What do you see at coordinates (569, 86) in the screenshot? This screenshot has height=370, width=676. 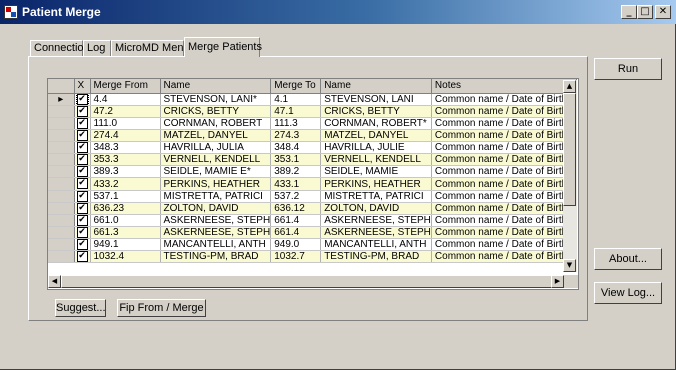 I see `scroll-up-arrow-icon: ▲` at bounding box center [569, 86].